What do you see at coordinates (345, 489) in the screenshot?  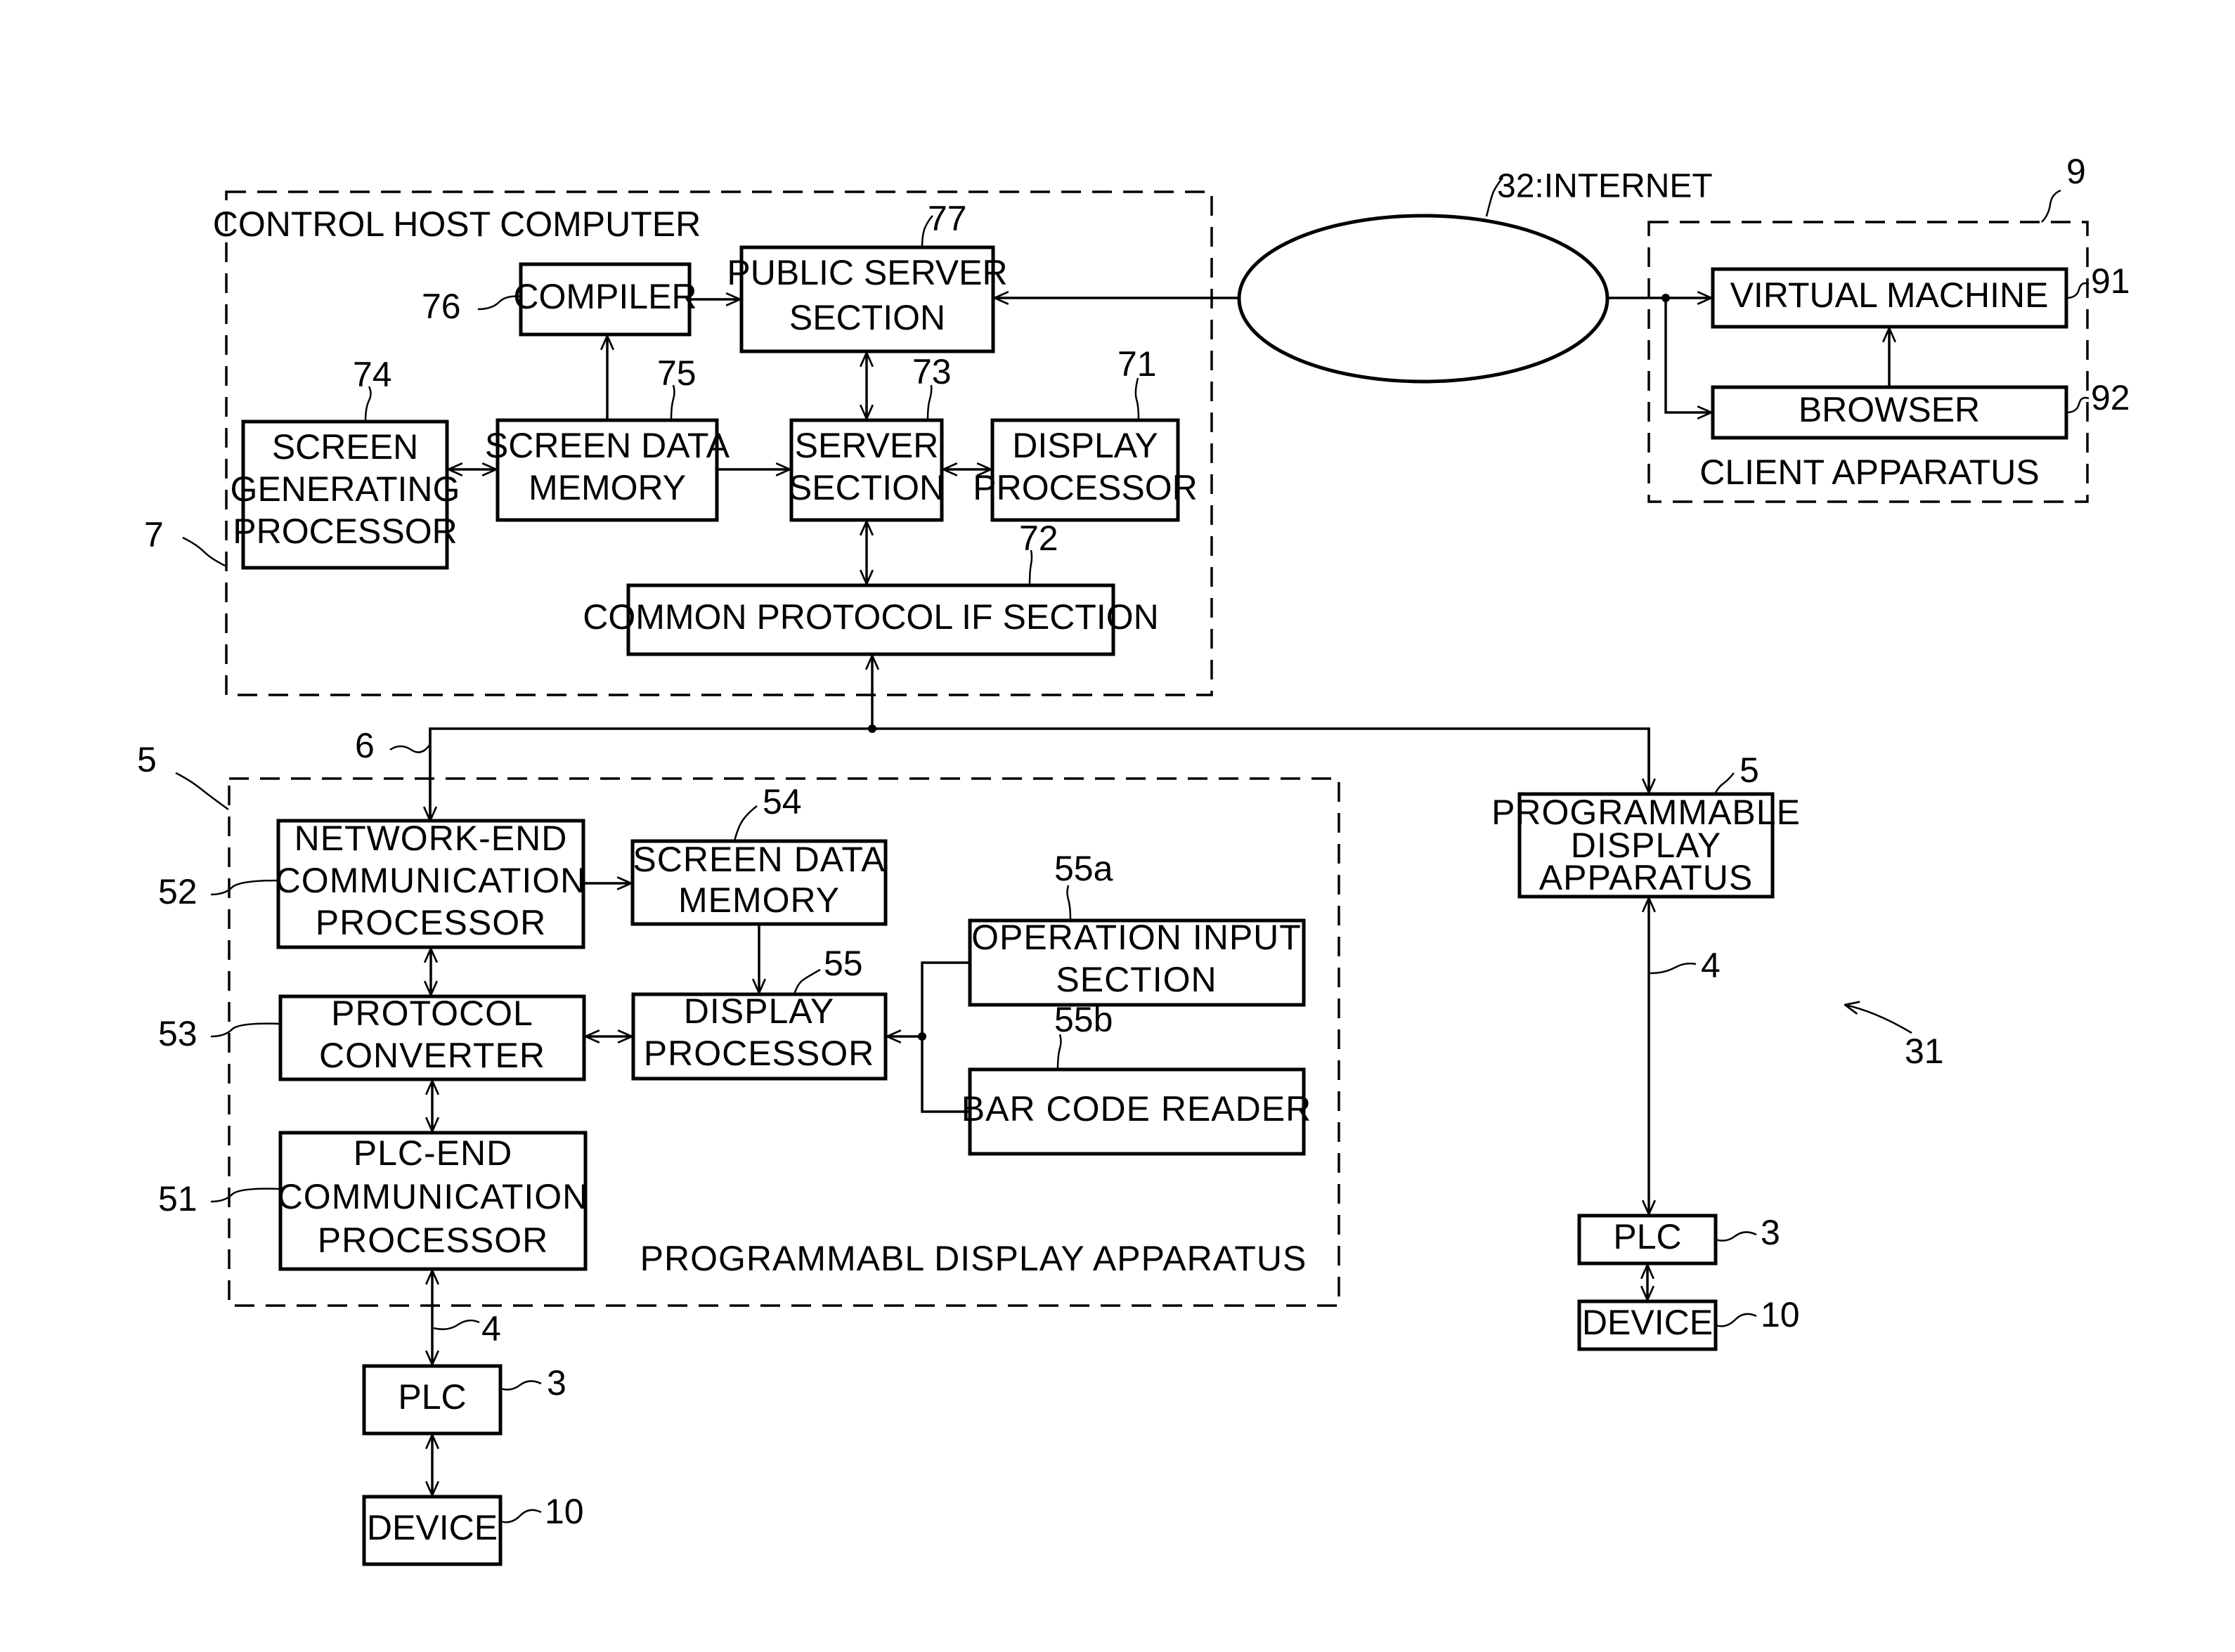 I see `svg-text: GENERATING` at bounding box center [345, 489].